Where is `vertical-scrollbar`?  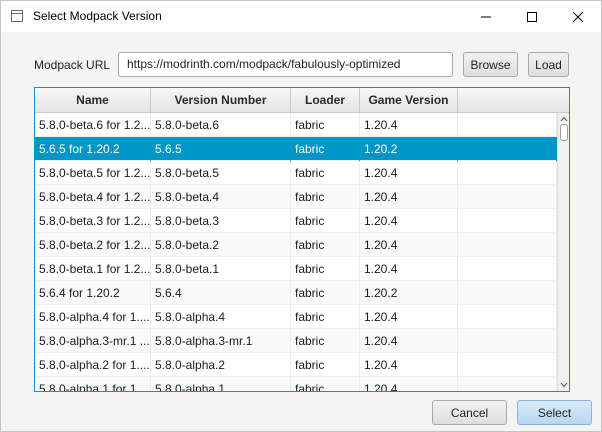 vertical-scrollbar is located at coordinates (563, 252).